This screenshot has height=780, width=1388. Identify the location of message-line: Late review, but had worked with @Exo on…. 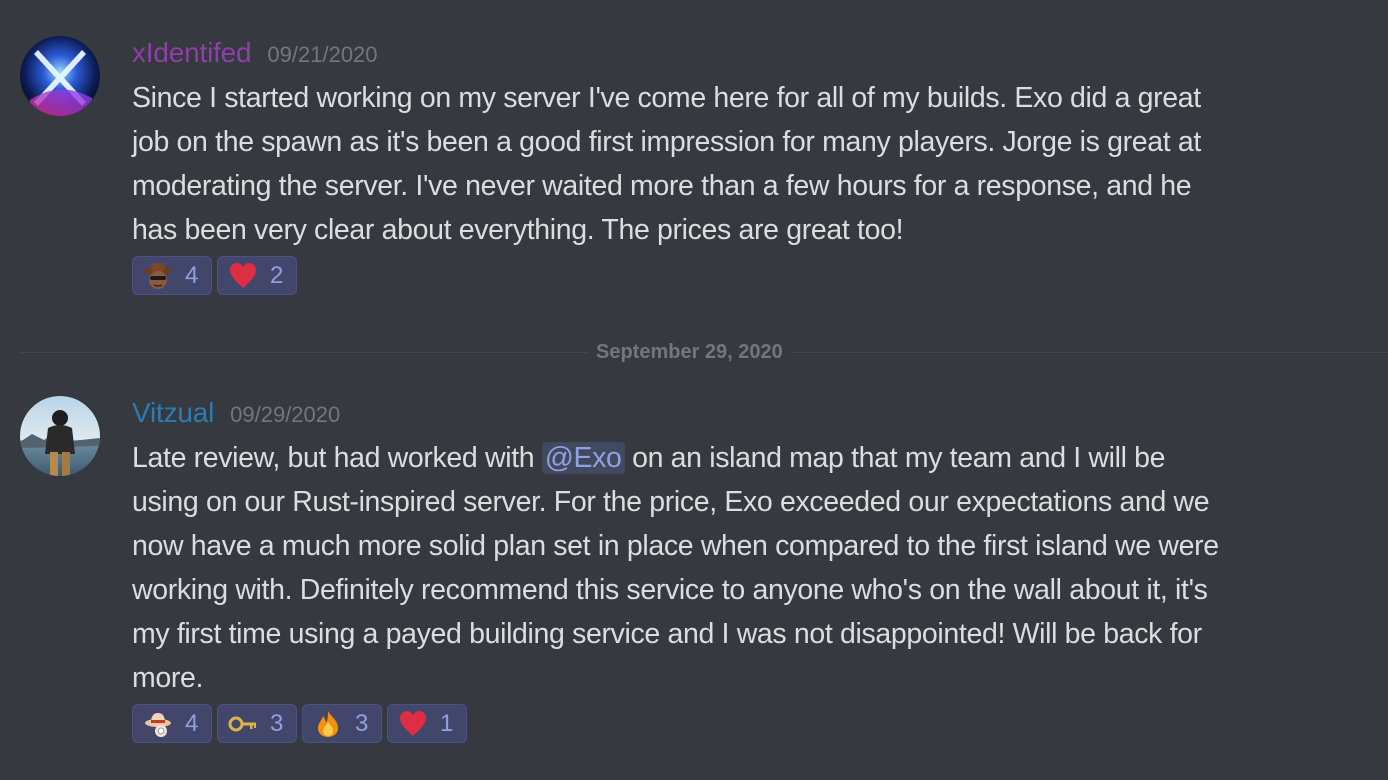
(732, 458).